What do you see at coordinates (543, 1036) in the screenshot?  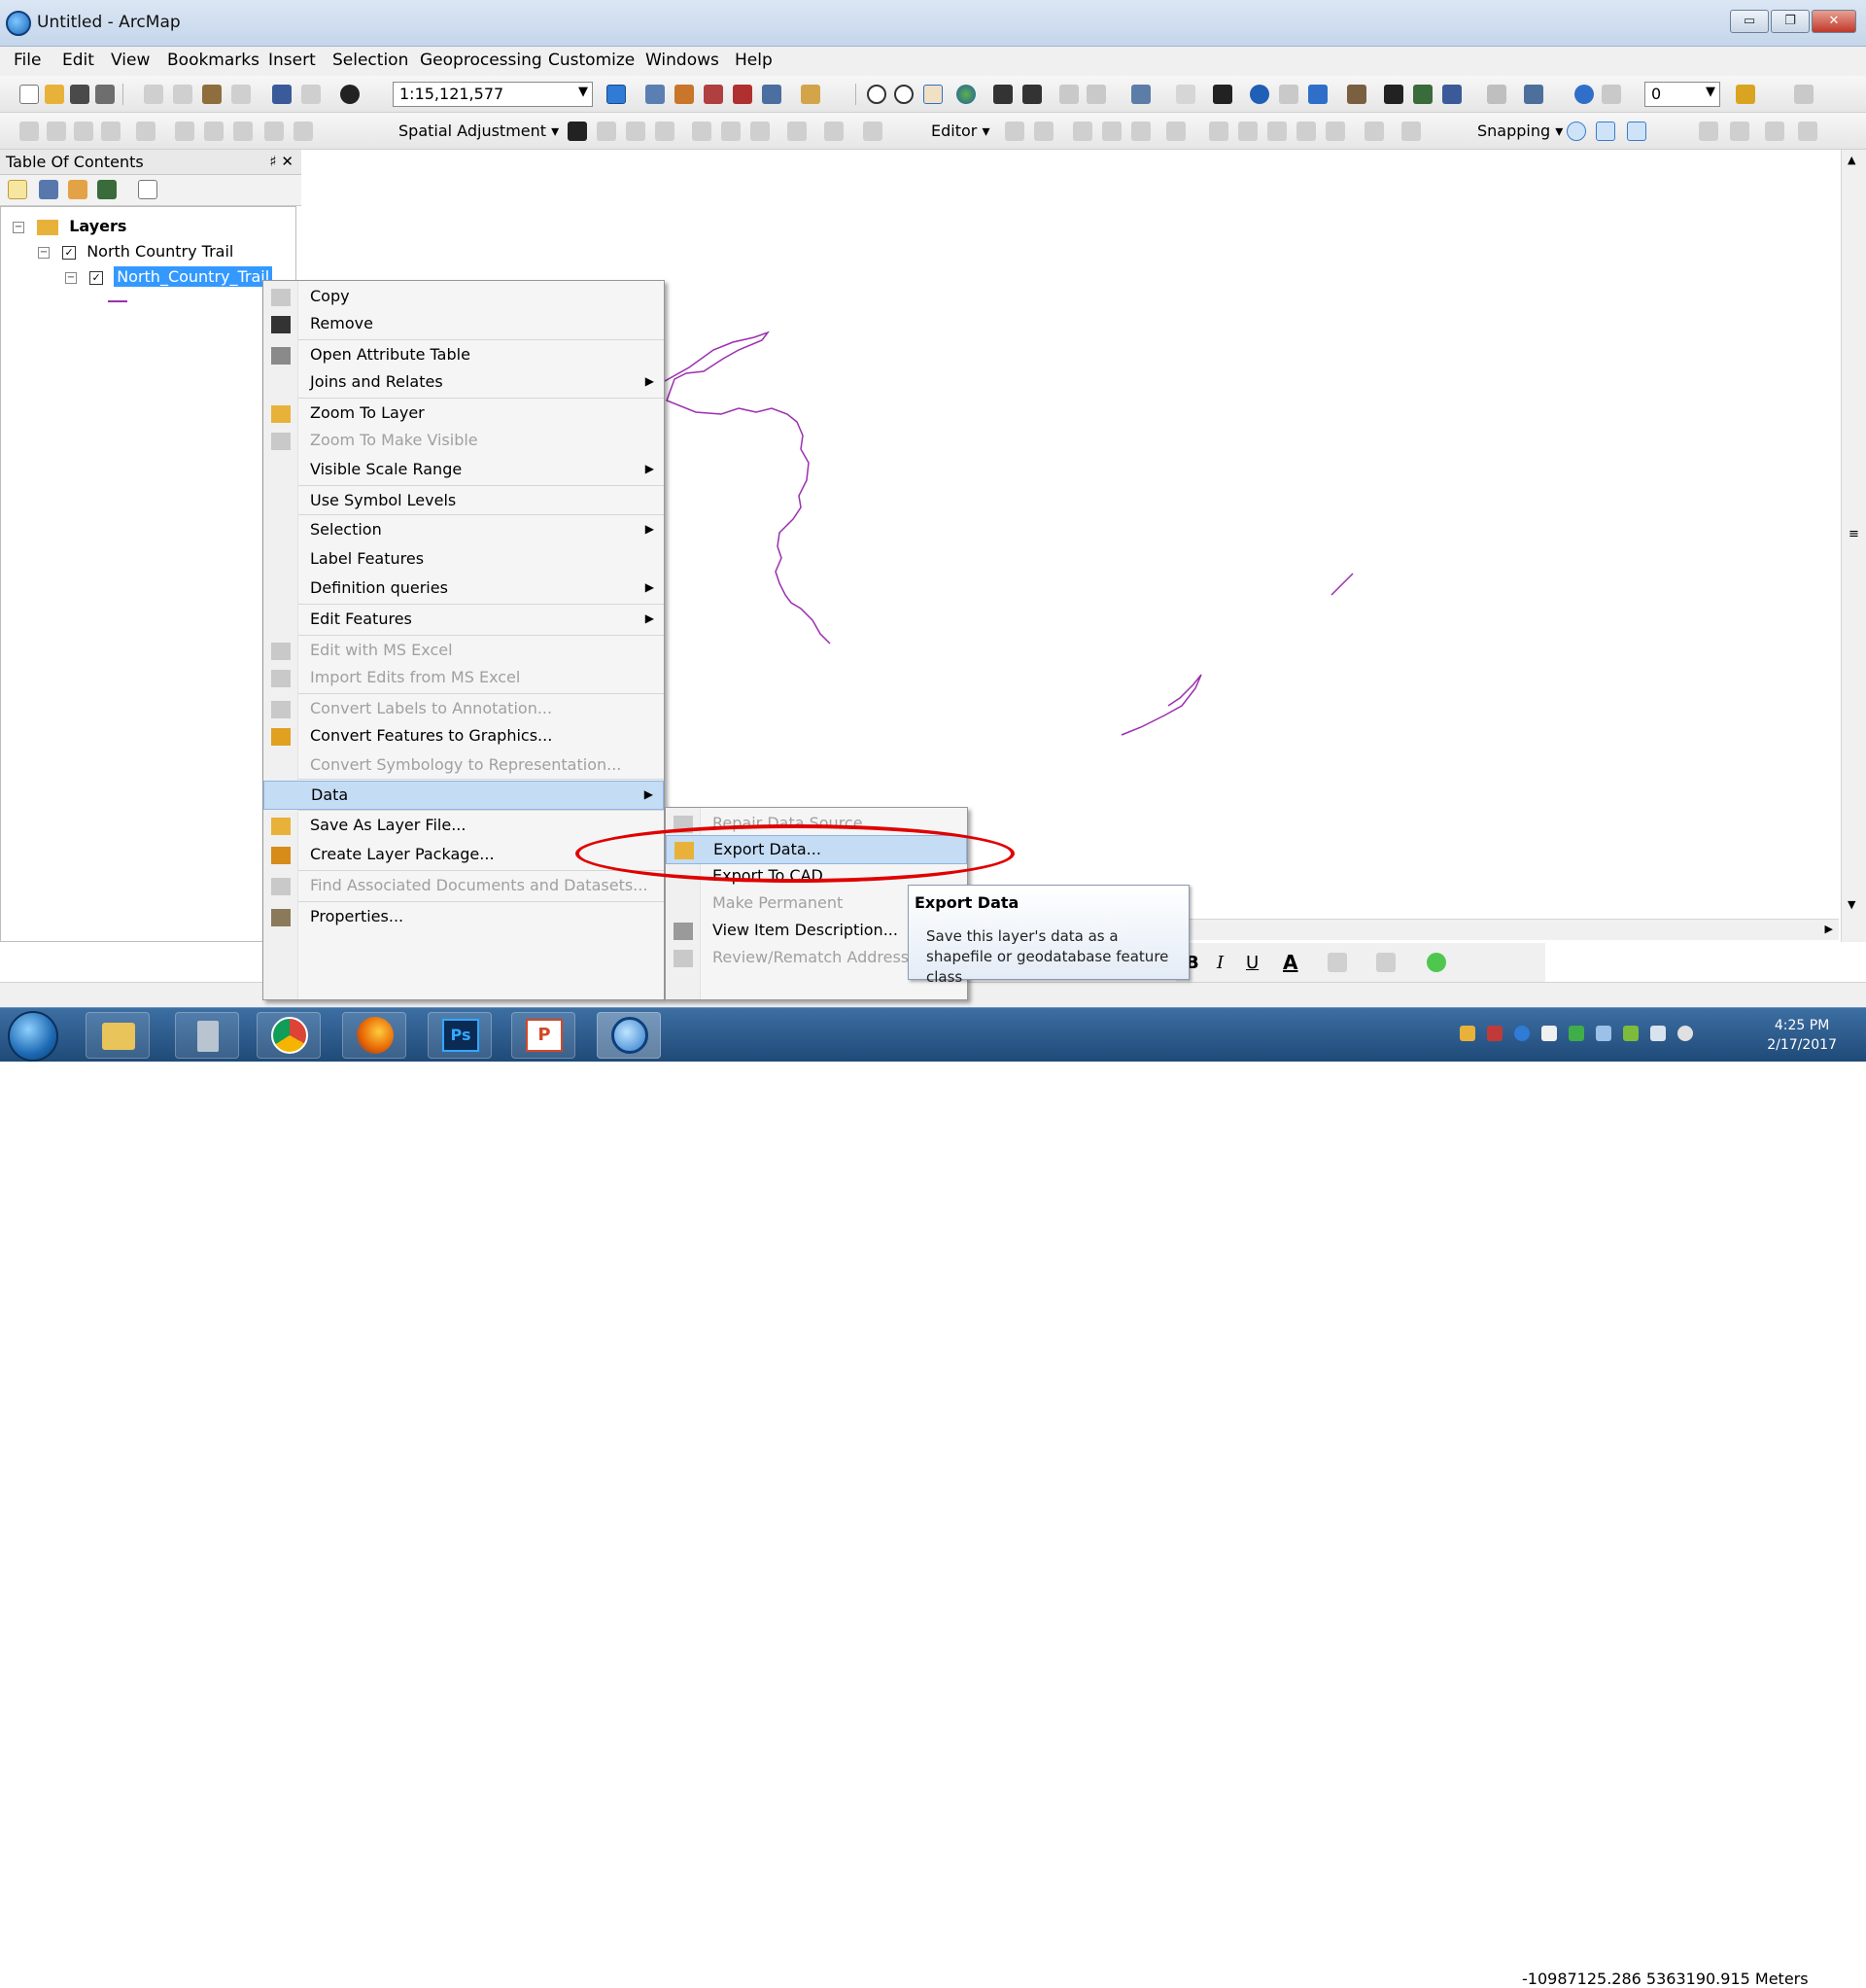 I see `powerpoint-icon: P` at bounding box center [543, 1036].